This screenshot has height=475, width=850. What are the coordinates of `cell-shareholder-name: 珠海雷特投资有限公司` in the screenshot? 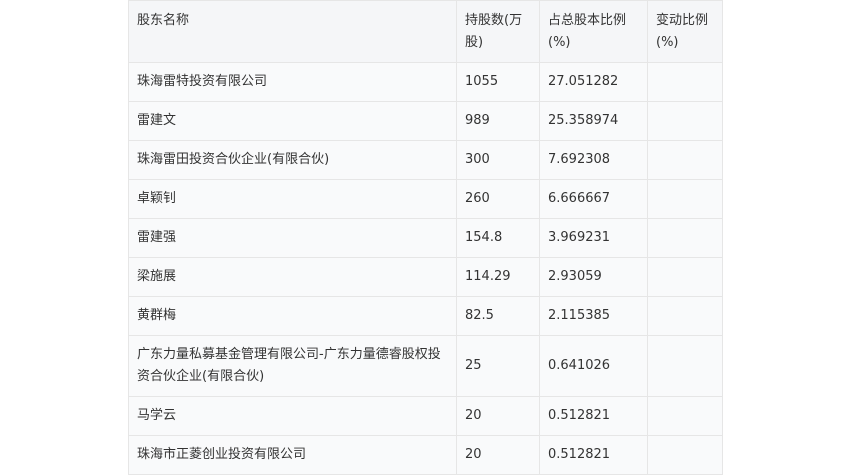 It's located at (292, 82).